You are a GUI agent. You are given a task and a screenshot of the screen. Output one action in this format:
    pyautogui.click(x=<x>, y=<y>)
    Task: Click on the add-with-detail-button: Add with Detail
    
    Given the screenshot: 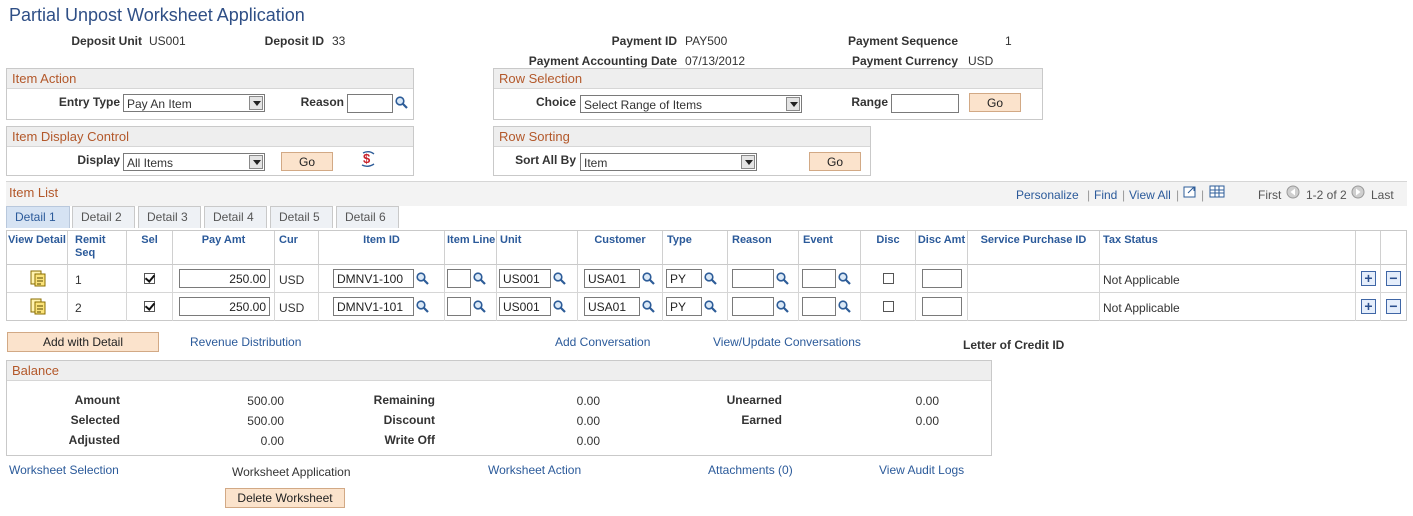 What is the action you would take?
    pyautogui.click(x=83, y=342)
    